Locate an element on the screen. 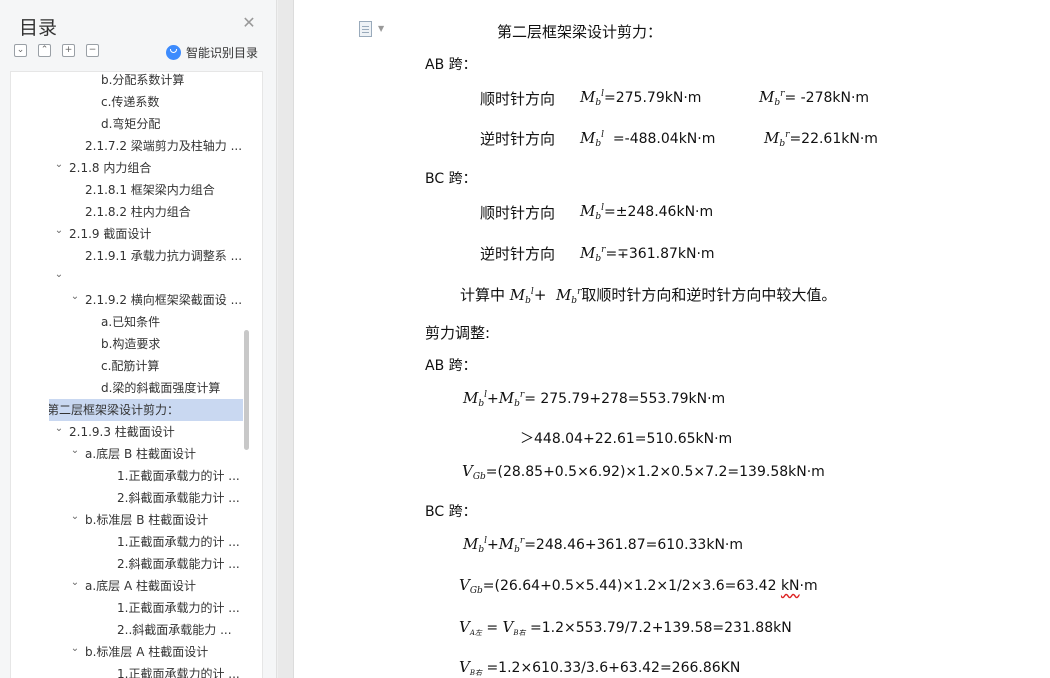 The image size is (1050, 678). toc-item: ⌄ b.标准层 B 柱截面设计 is located at coordinates (131, 520).